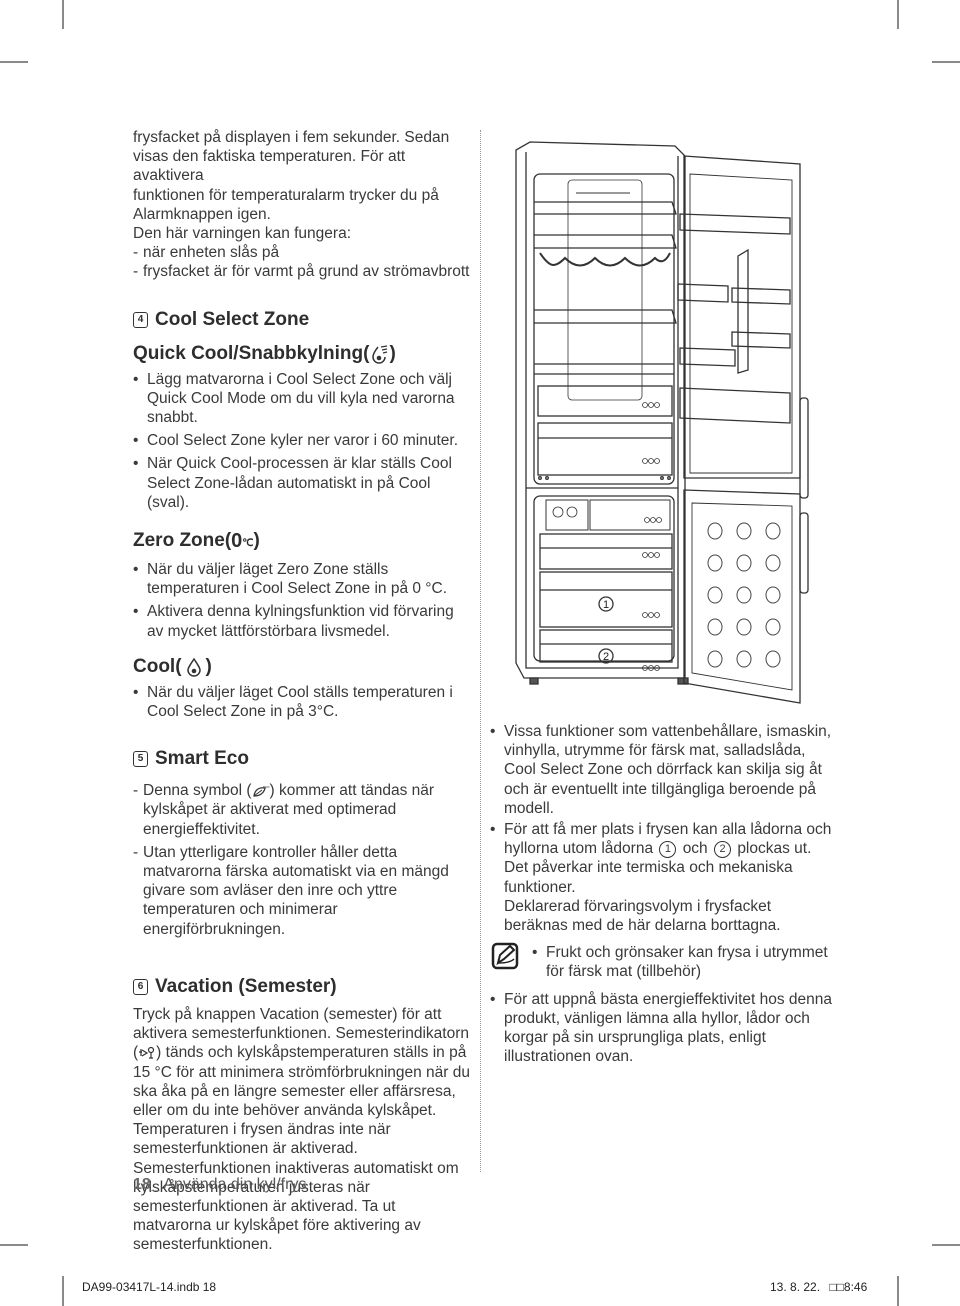 This screenshot has height=1306, width=960. I want to click on crop-mark-bottom-right-horizontal, so click(946, 1245).